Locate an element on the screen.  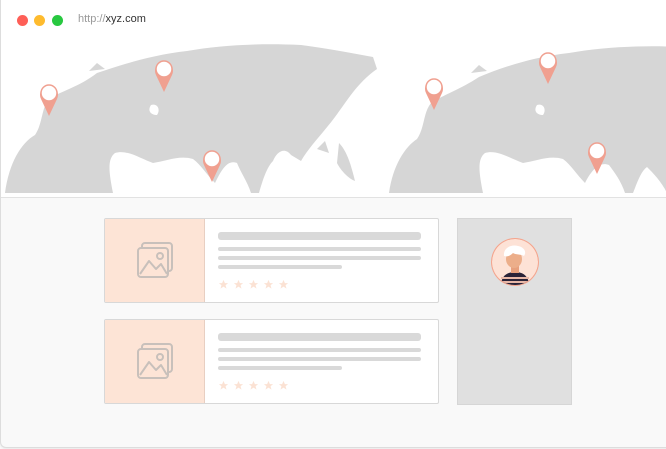
pin-russia is located at coordinates (164, 76).